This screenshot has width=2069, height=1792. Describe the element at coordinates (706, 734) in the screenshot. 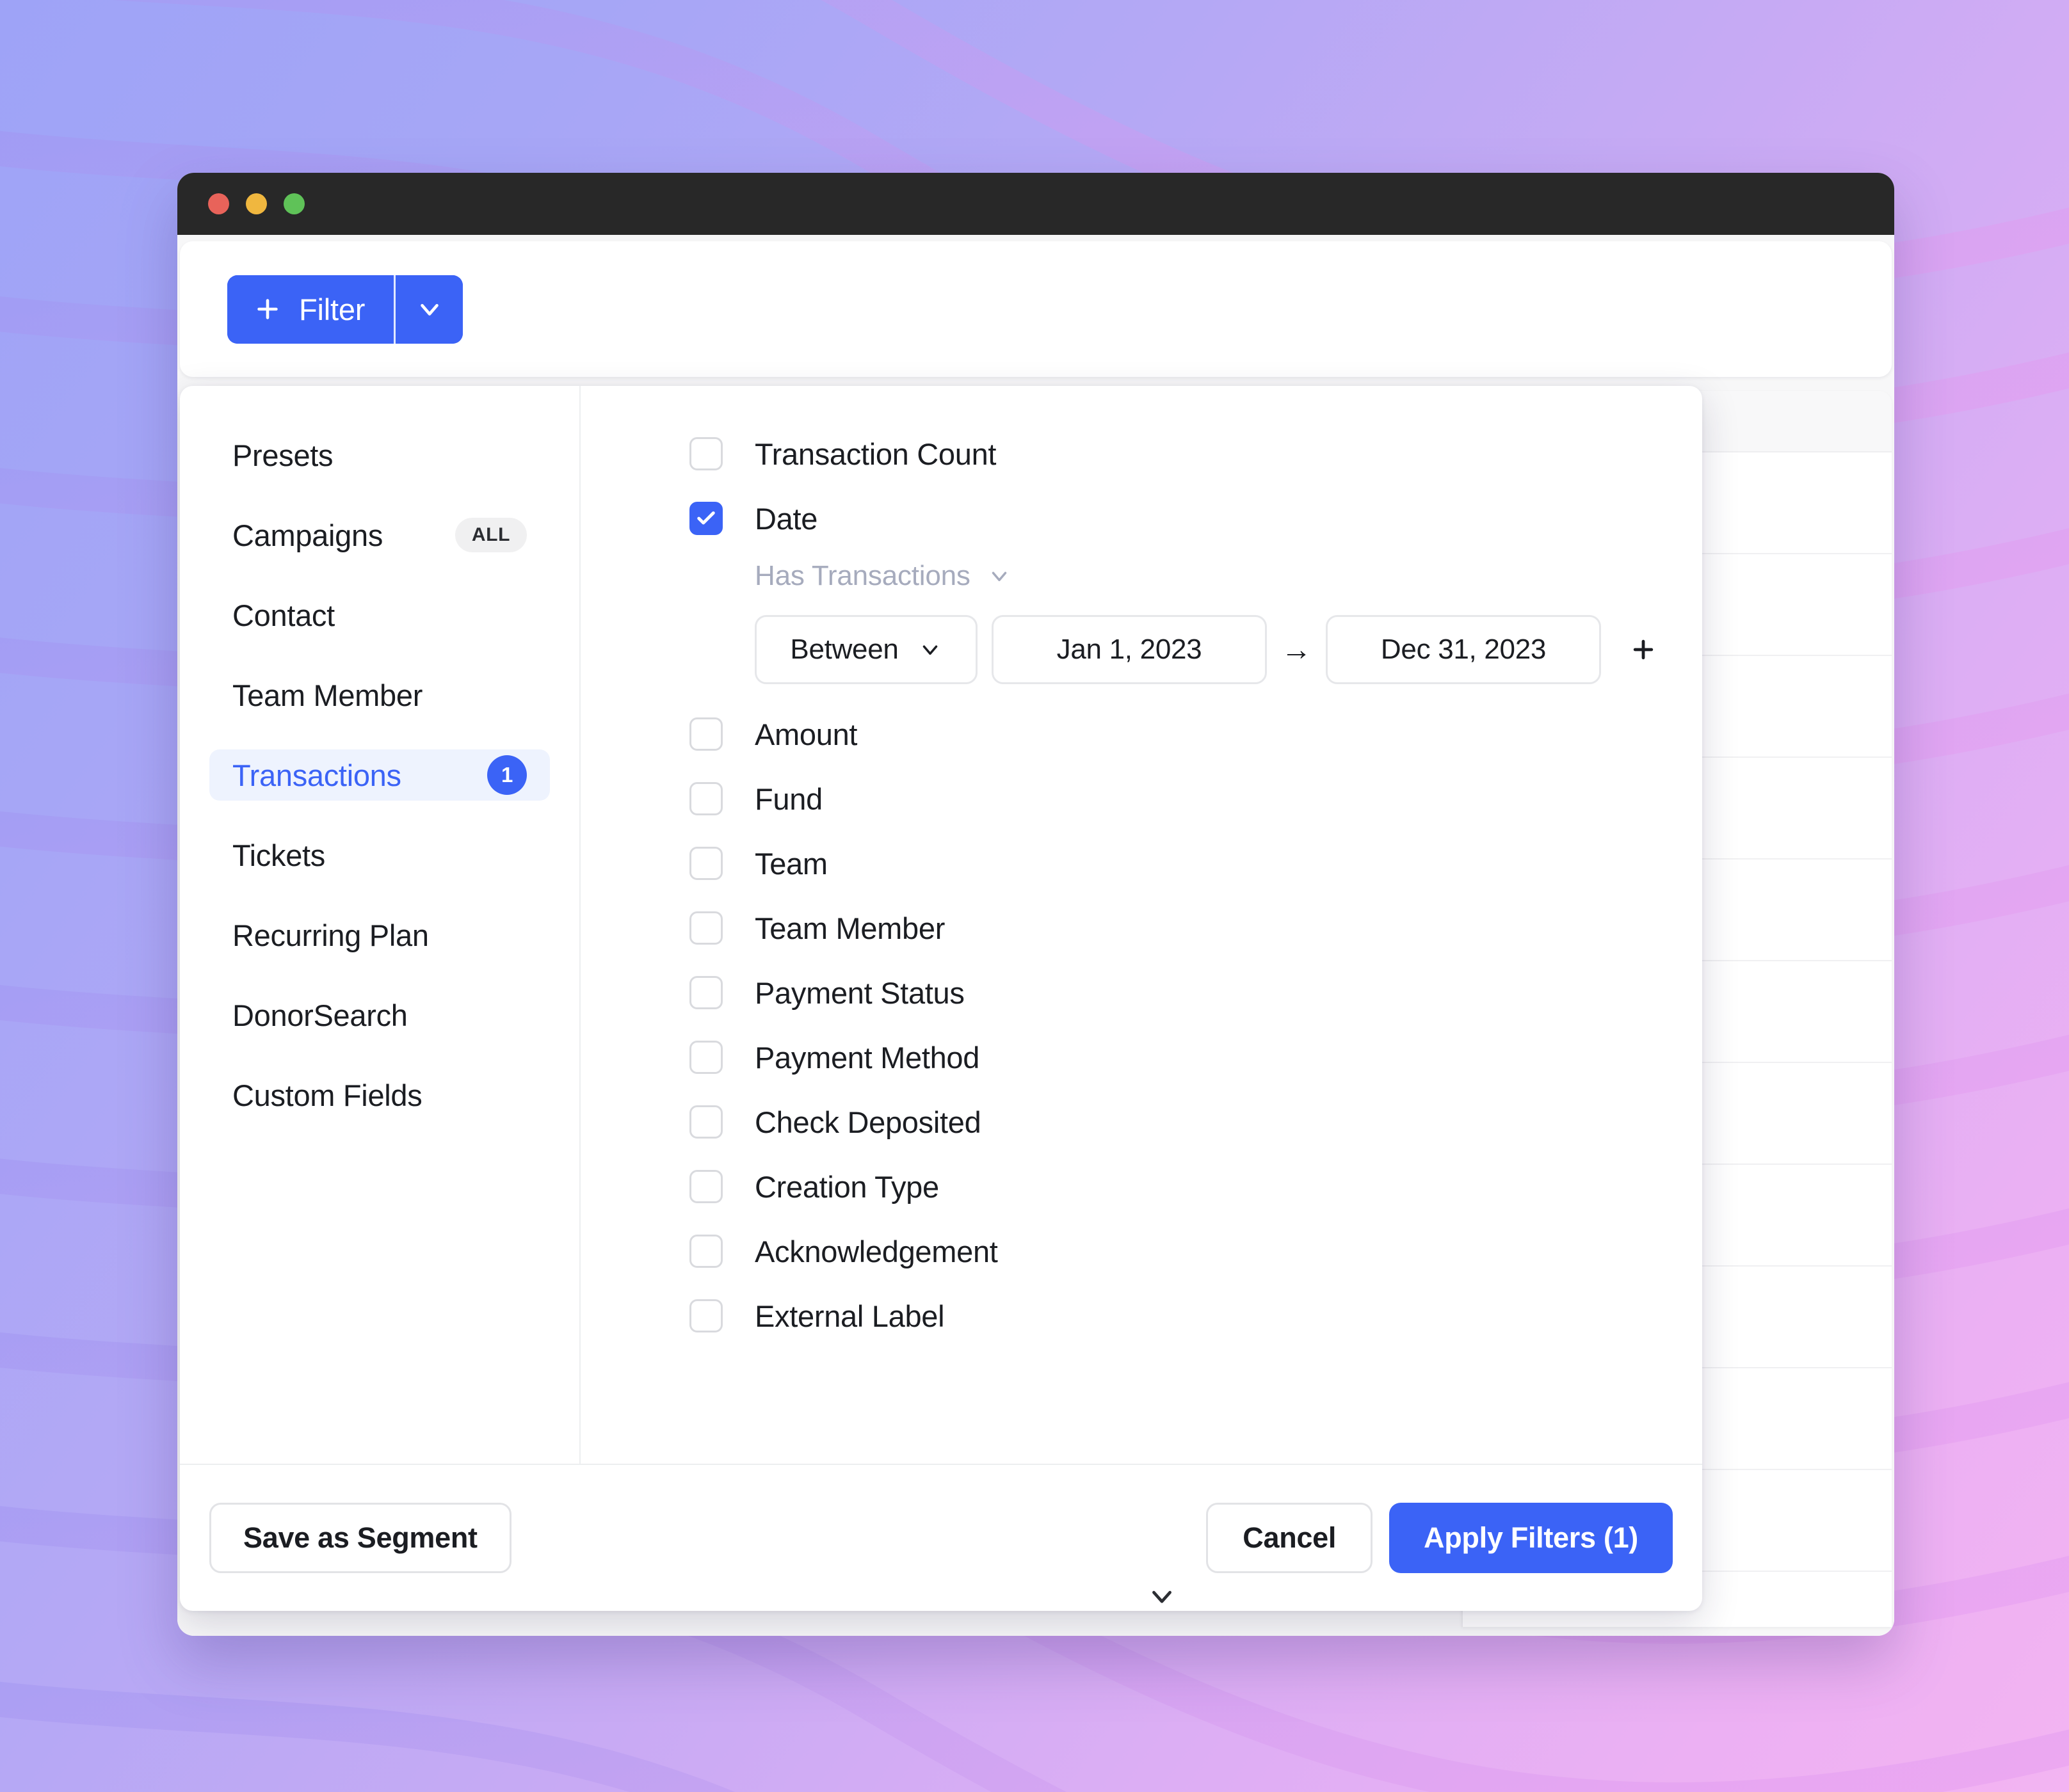

I see `checkbox-amount` at that location.